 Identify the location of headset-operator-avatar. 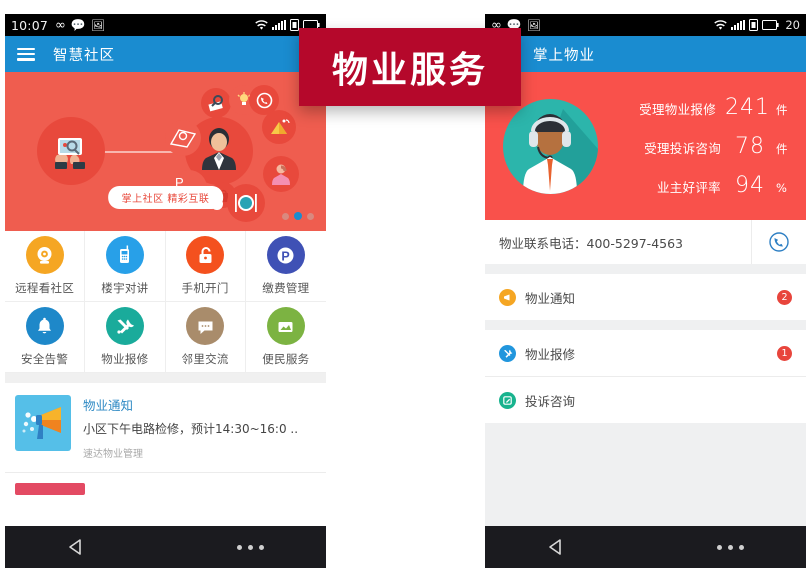
(550, 146).